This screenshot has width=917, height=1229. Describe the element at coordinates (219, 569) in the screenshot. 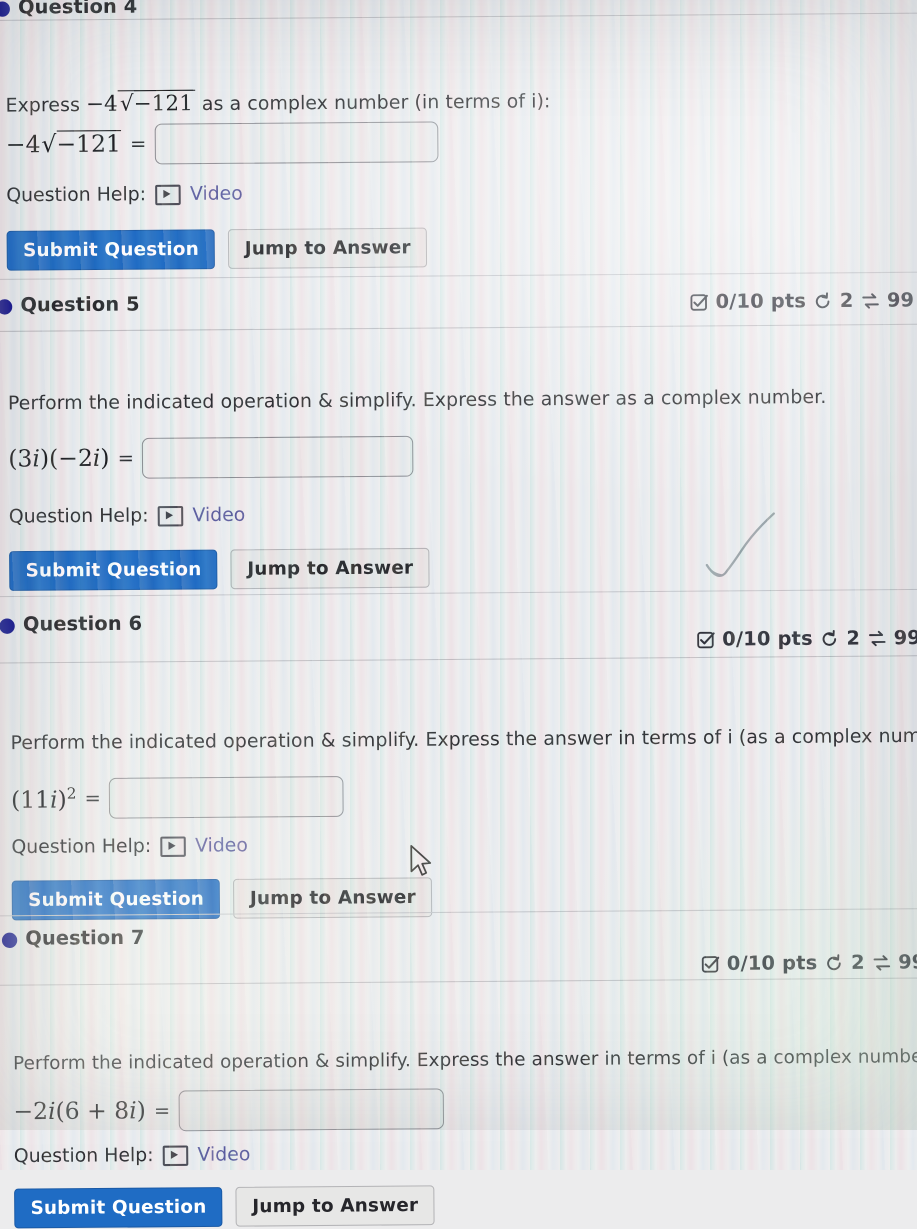

I see `question-5-button-row: Submit Question Jump to Answer` at that location.